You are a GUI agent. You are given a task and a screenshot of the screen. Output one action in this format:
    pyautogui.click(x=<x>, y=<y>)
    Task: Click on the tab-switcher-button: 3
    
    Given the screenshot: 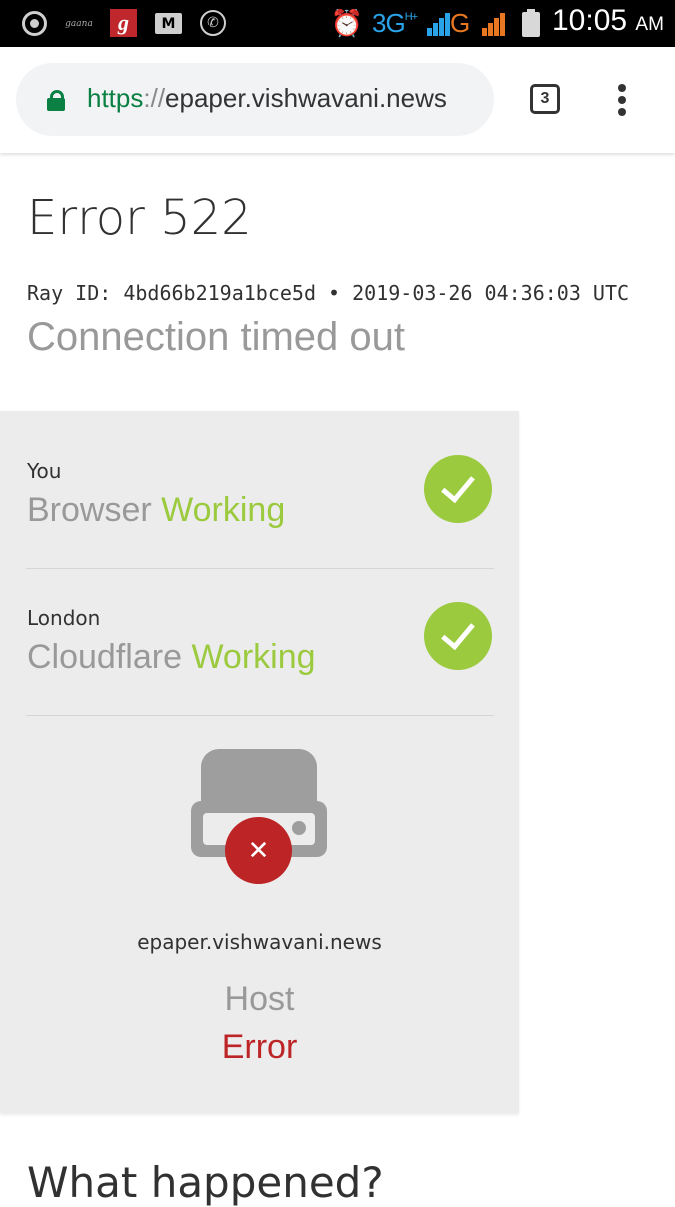 What is the action you would take?
    pyautogui.click(x=545, y=99)
    